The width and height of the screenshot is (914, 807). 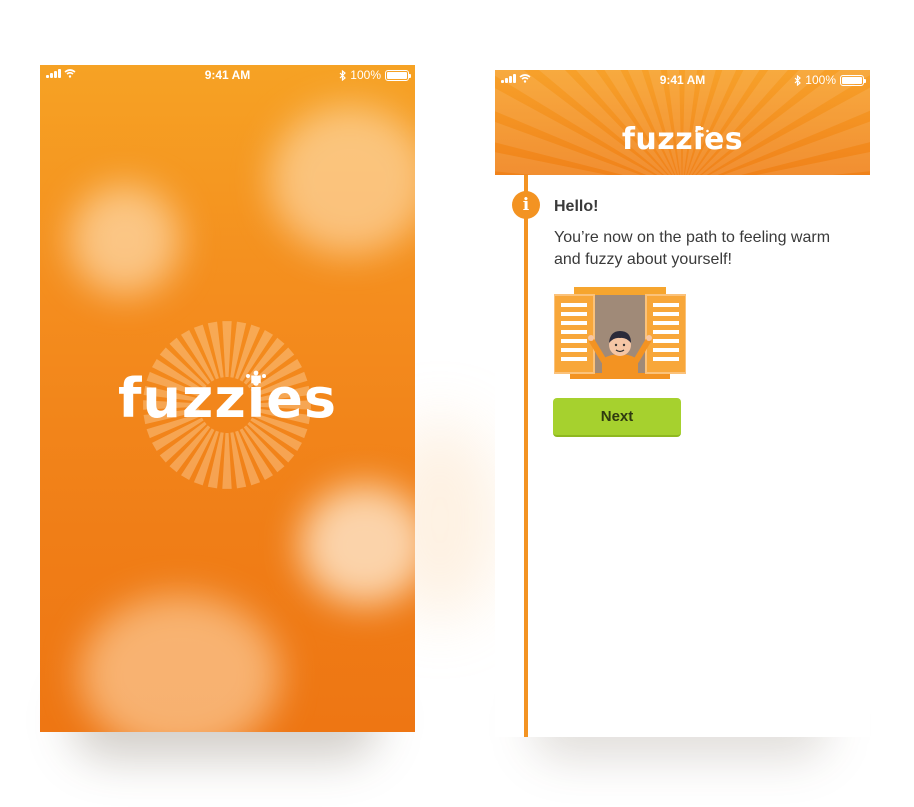 What do you see at coordinates (617, 417) in the screenshot?
I see `next-button: Next` at bounding box center [617, 417].